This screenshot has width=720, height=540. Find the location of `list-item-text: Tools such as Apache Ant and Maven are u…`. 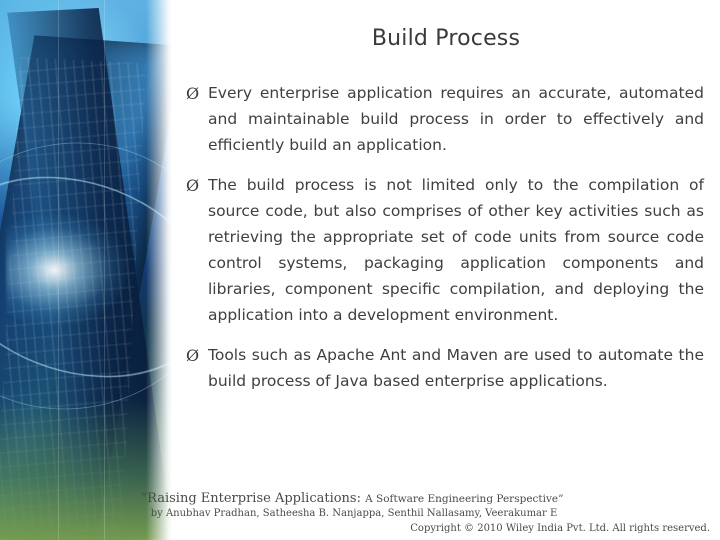

list-item-text: Tools such as Apache Ant and Maven are u… is located at coordinates (456, 368).